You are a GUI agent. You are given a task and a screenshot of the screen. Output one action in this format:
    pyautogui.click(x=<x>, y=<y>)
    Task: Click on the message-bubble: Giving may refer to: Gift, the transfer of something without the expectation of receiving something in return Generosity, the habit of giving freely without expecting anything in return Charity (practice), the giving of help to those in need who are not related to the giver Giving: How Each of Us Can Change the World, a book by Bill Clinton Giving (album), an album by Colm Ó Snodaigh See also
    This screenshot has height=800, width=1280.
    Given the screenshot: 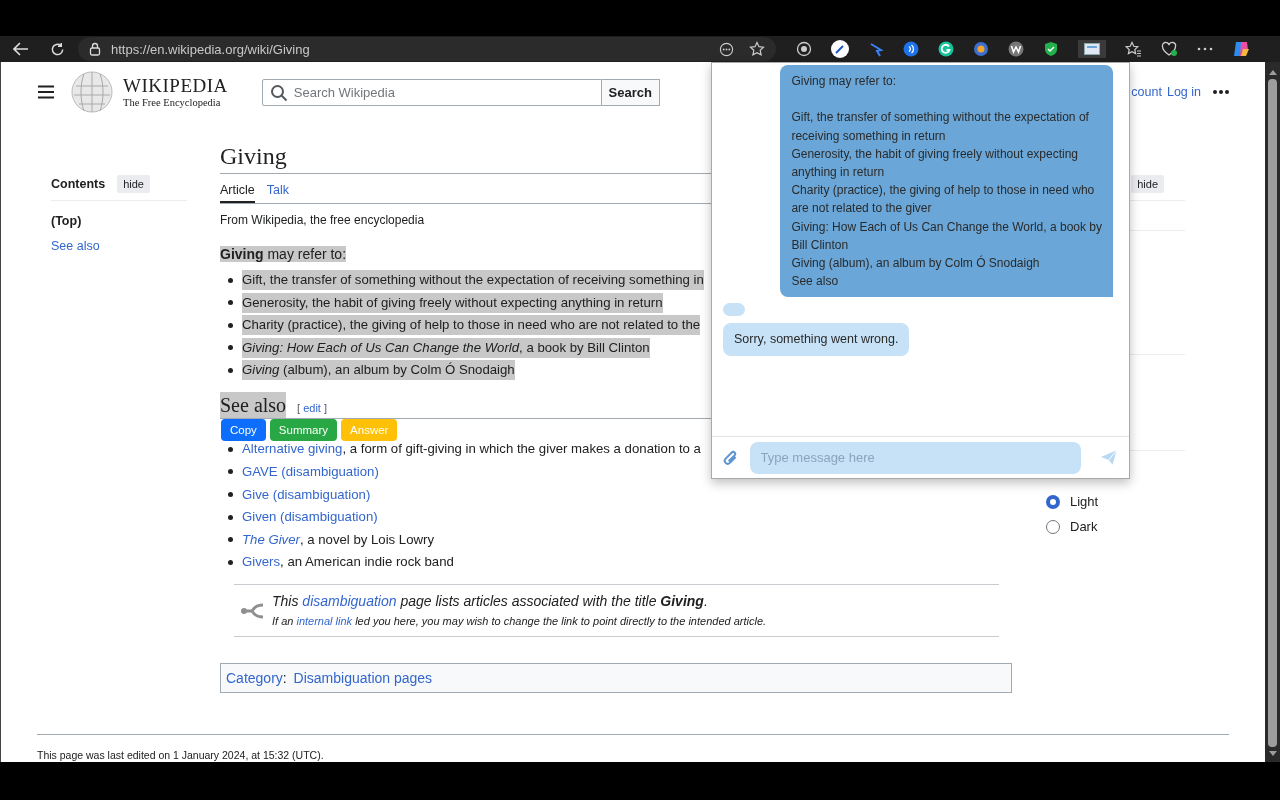 What is the action you would take?
    pyautogui.click(x=946, y=181)
    